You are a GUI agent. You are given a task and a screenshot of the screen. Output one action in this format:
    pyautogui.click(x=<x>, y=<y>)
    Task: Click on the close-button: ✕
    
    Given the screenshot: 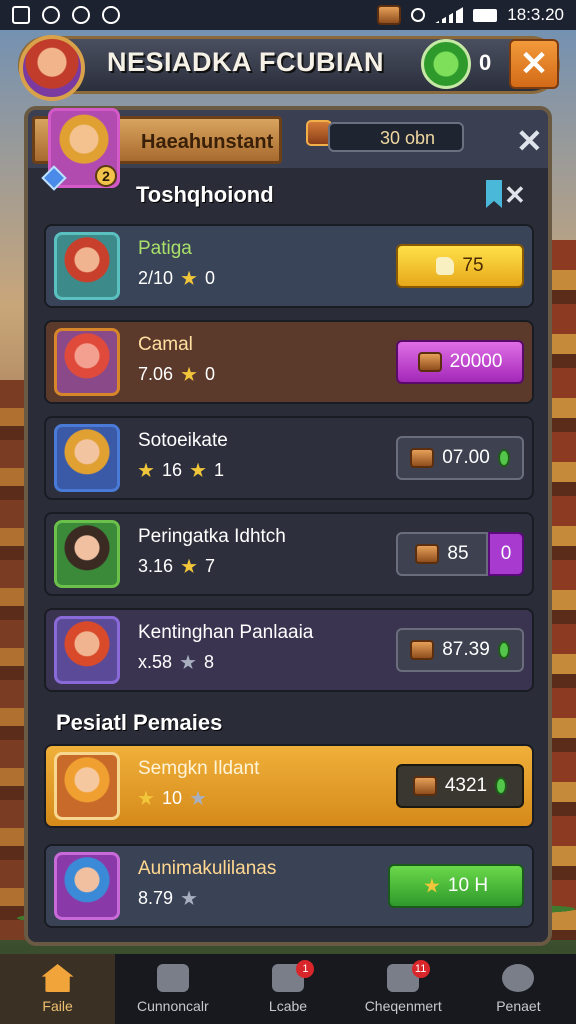 What is the action you would take?
    pyautogui.click(x=534, y=64)
    